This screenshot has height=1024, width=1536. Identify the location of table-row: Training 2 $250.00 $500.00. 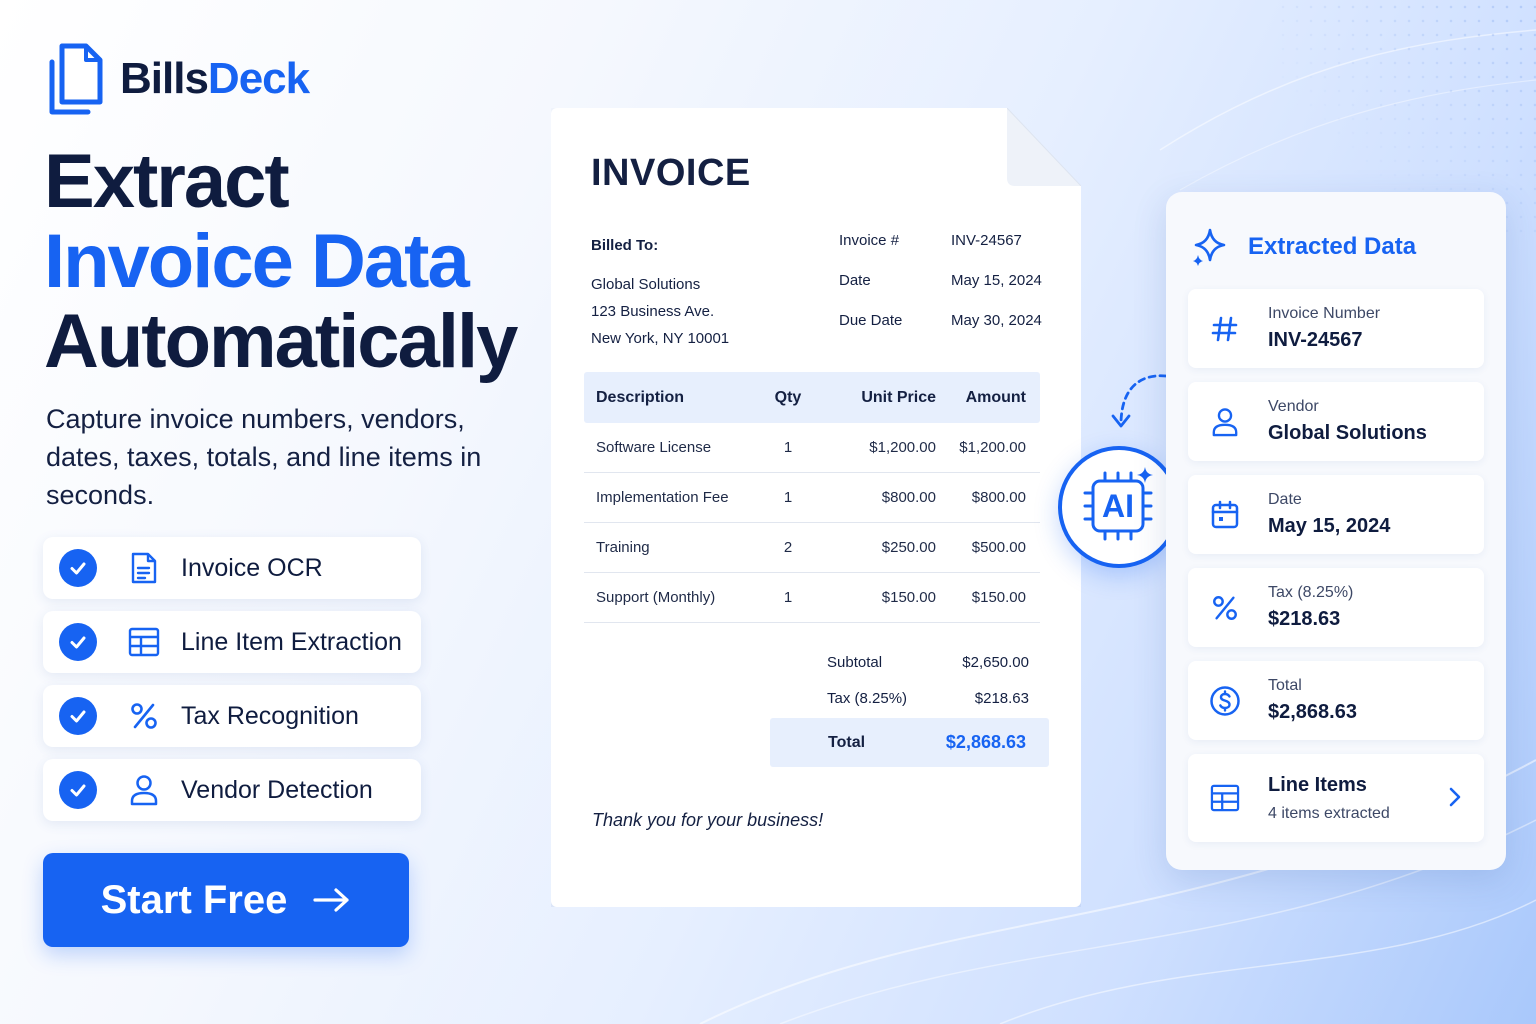
(812, 548).